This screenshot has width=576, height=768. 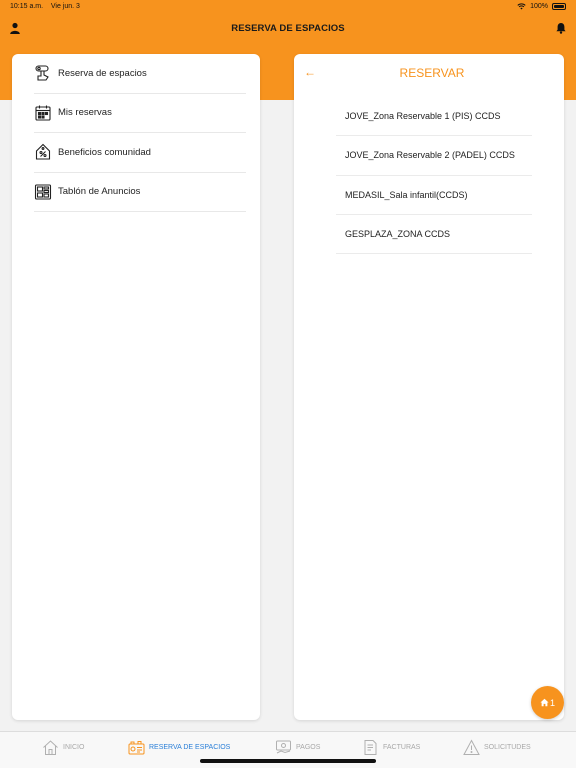 What do you see at coordinates (99, 192) in the screenshot?
I see `menu-item-label: Tablón de Anuncios` at bounding box center [99, 192].